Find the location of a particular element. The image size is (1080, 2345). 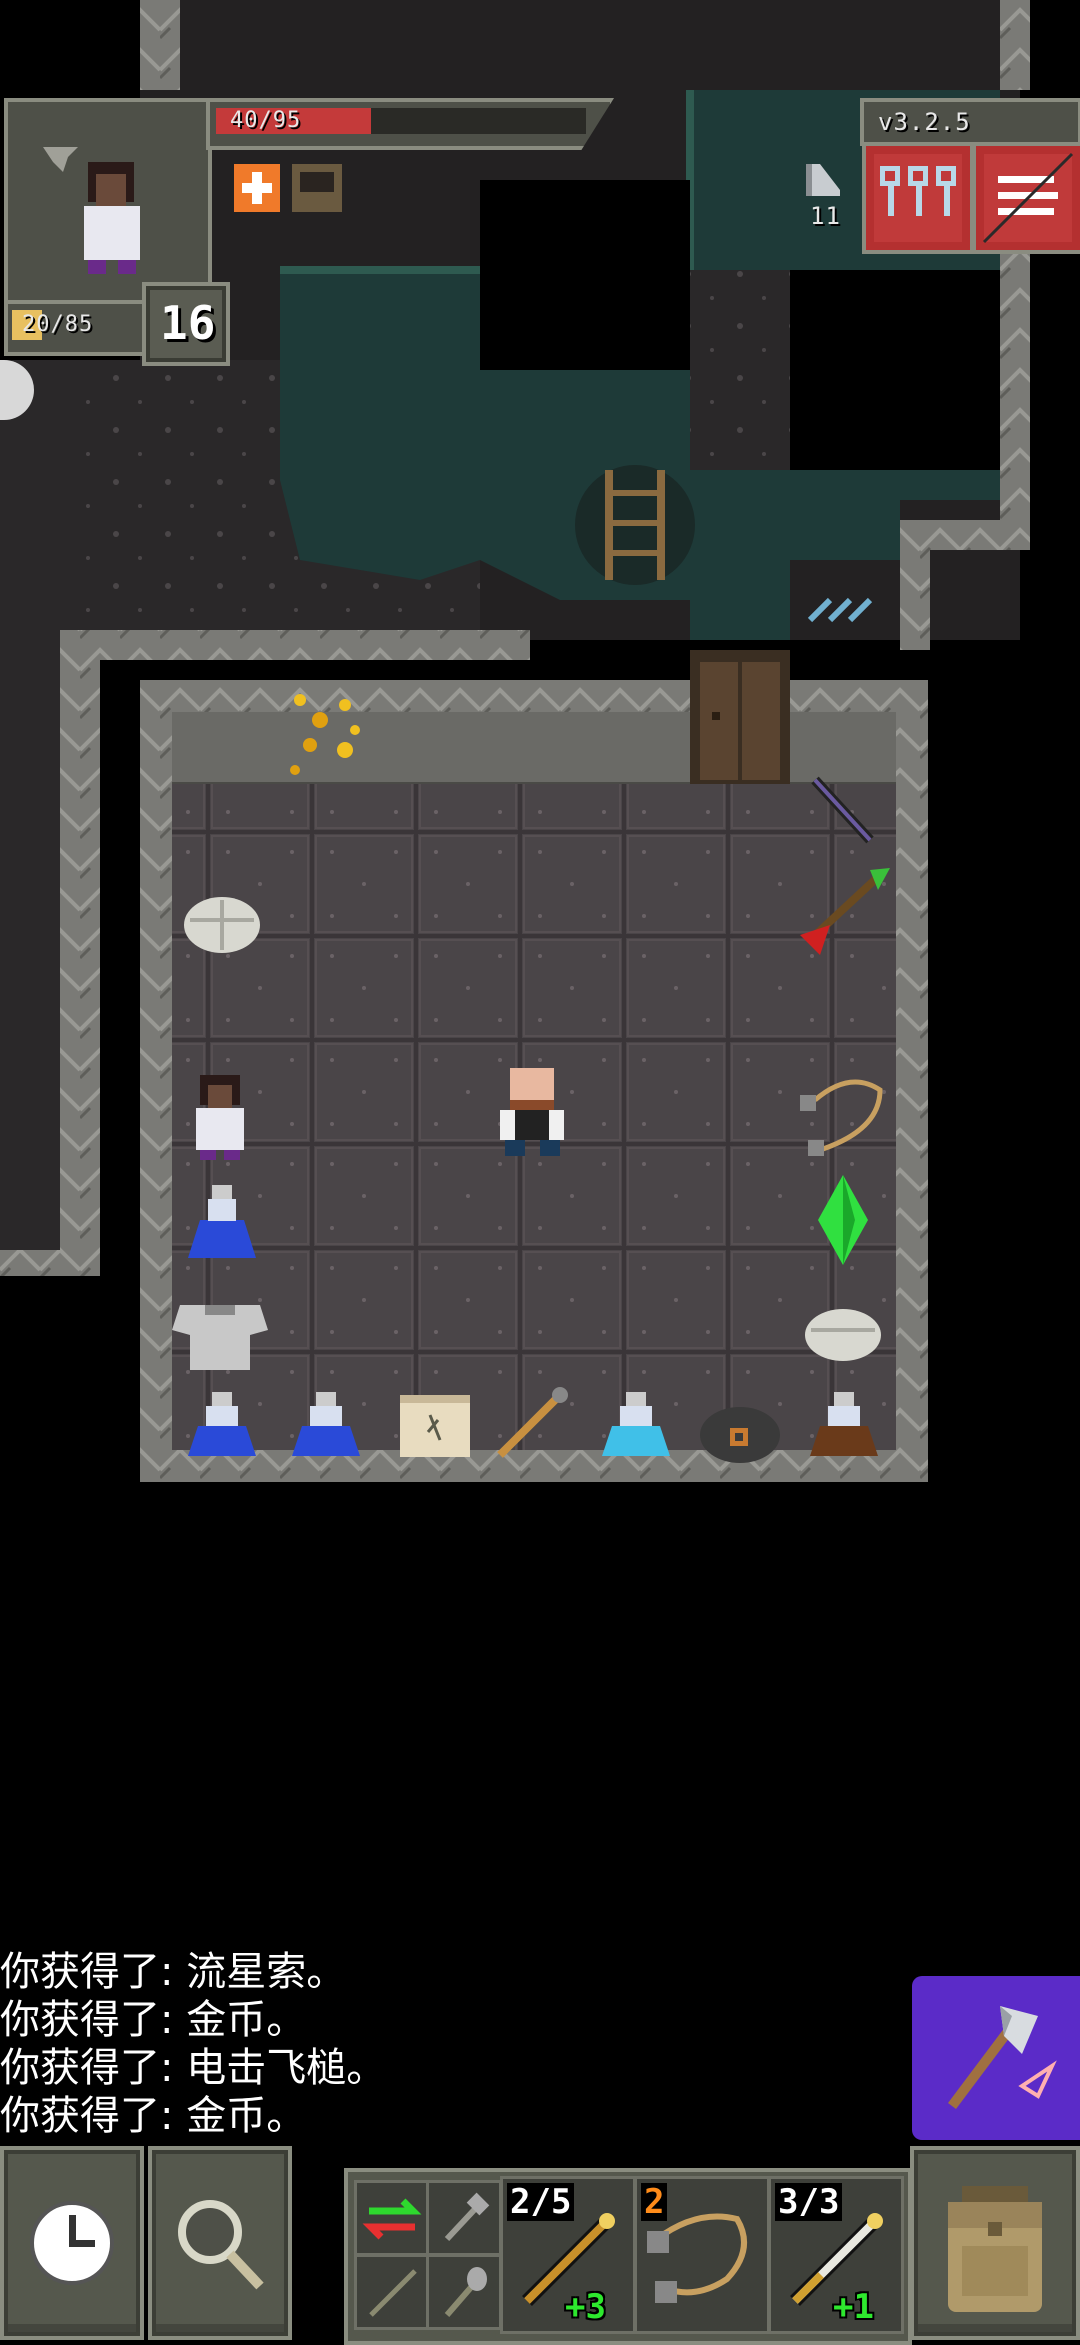

key-counter: 11 is located at coordinates (824, 200).